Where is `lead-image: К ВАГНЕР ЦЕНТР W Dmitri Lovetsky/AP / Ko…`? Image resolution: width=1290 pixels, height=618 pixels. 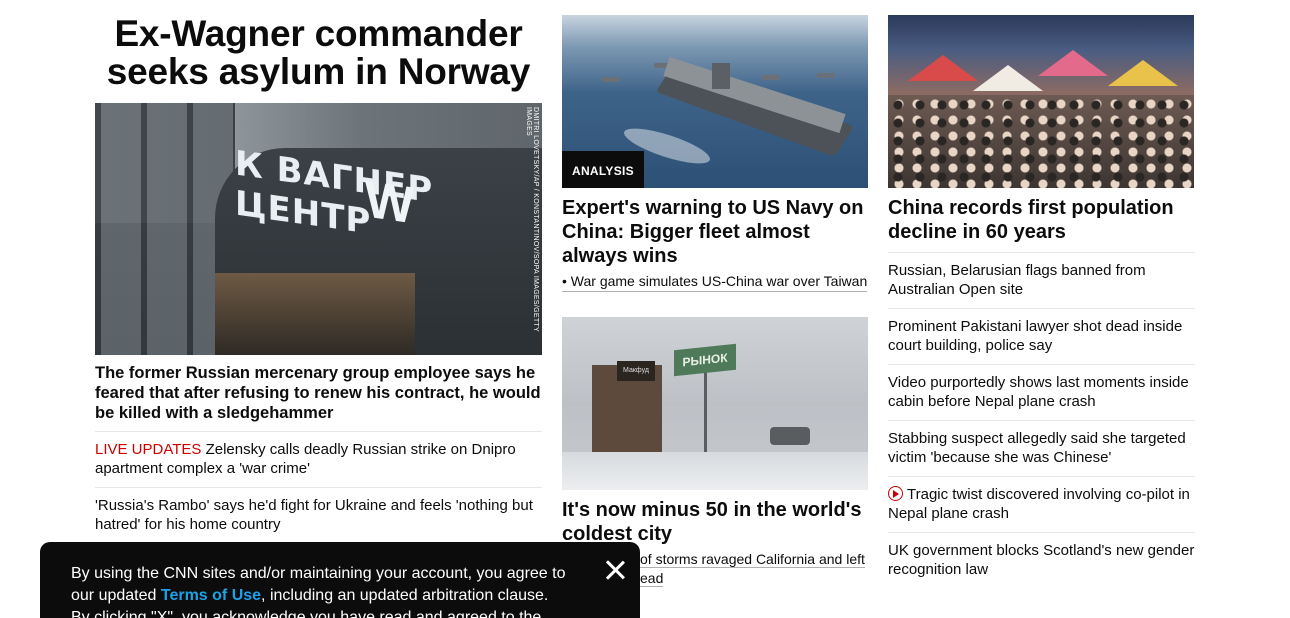 lead-image: К ВАГНЕР ЦЕНТР W Dmitri Lovetsky/AP / Ko… is located at coordinates (318, 229).